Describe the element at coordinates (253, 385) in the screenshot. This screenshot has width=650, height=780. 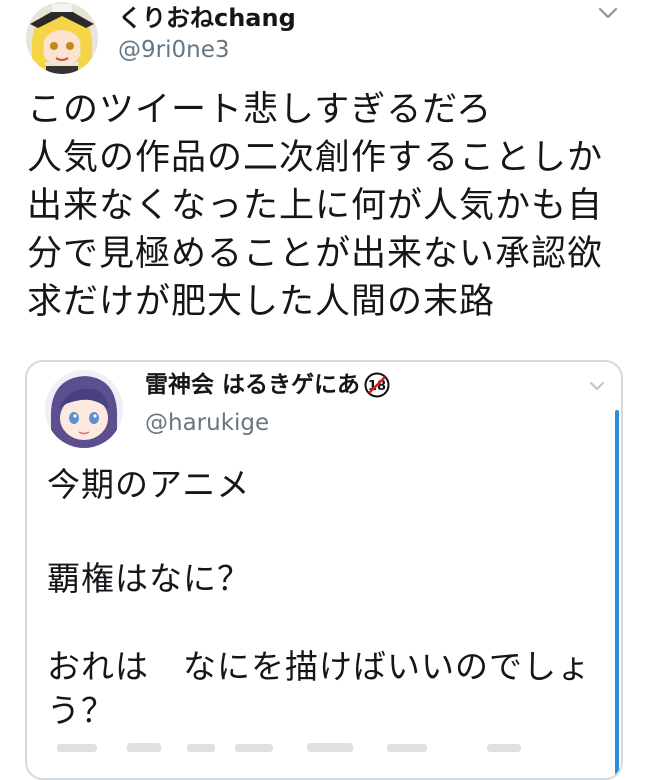
I see `quoted-display-name-text: 雷神会 はるきゲにあ` at that location.